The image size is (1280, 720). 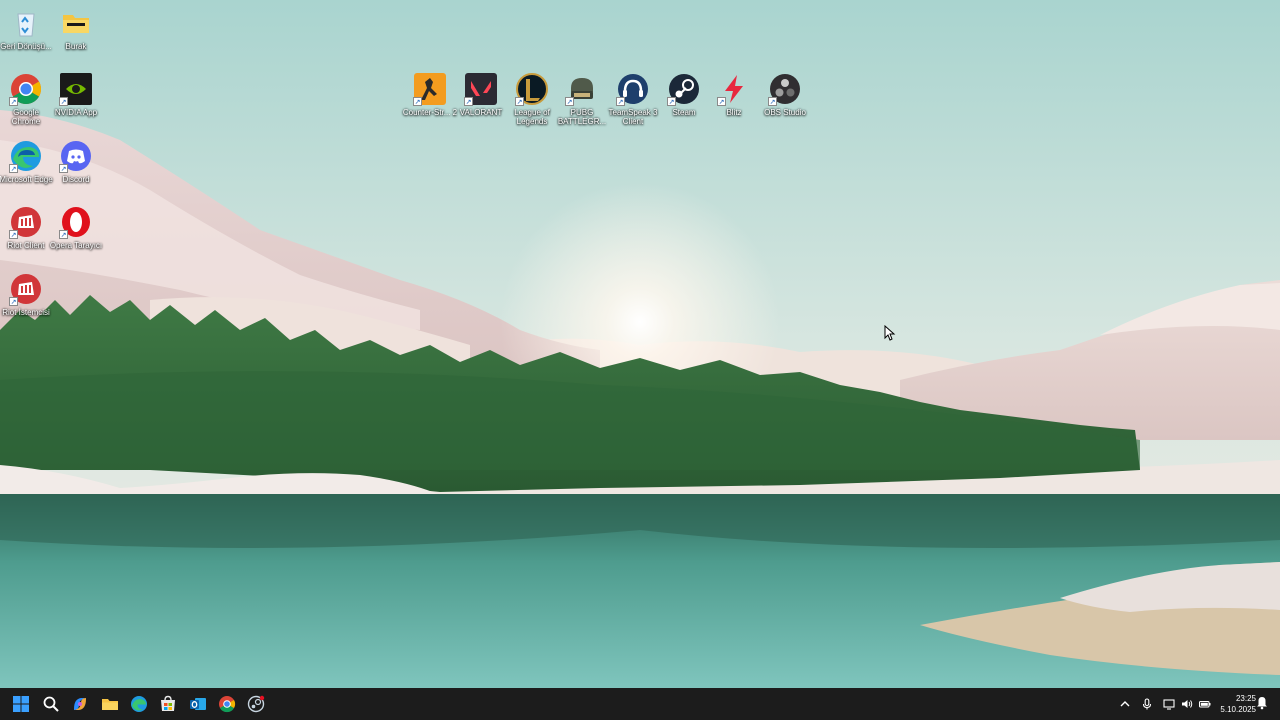 What do you see at coordinates (76, 112) in the screenshot?
I see `desktop-icon-label: NVIDIA App` at bounding box center [76, 112].